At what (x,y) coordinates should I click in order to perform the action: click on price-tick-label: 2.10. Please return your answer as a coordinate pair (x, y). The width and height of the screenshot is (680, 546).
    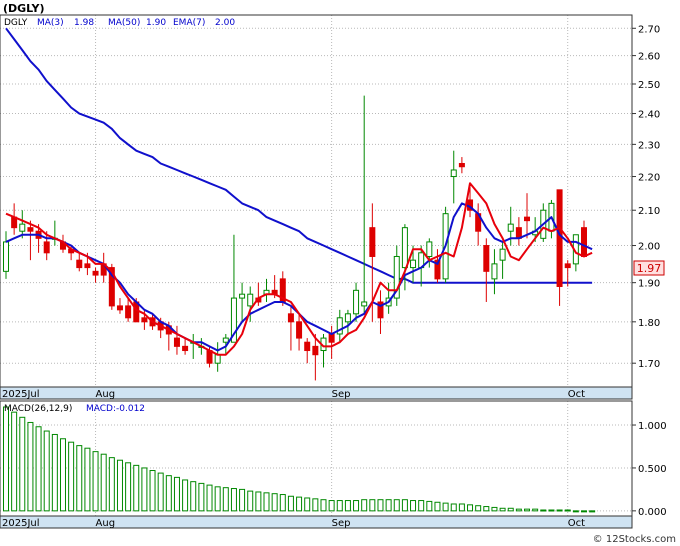
    Looking at the image, I should click on (649, 211).